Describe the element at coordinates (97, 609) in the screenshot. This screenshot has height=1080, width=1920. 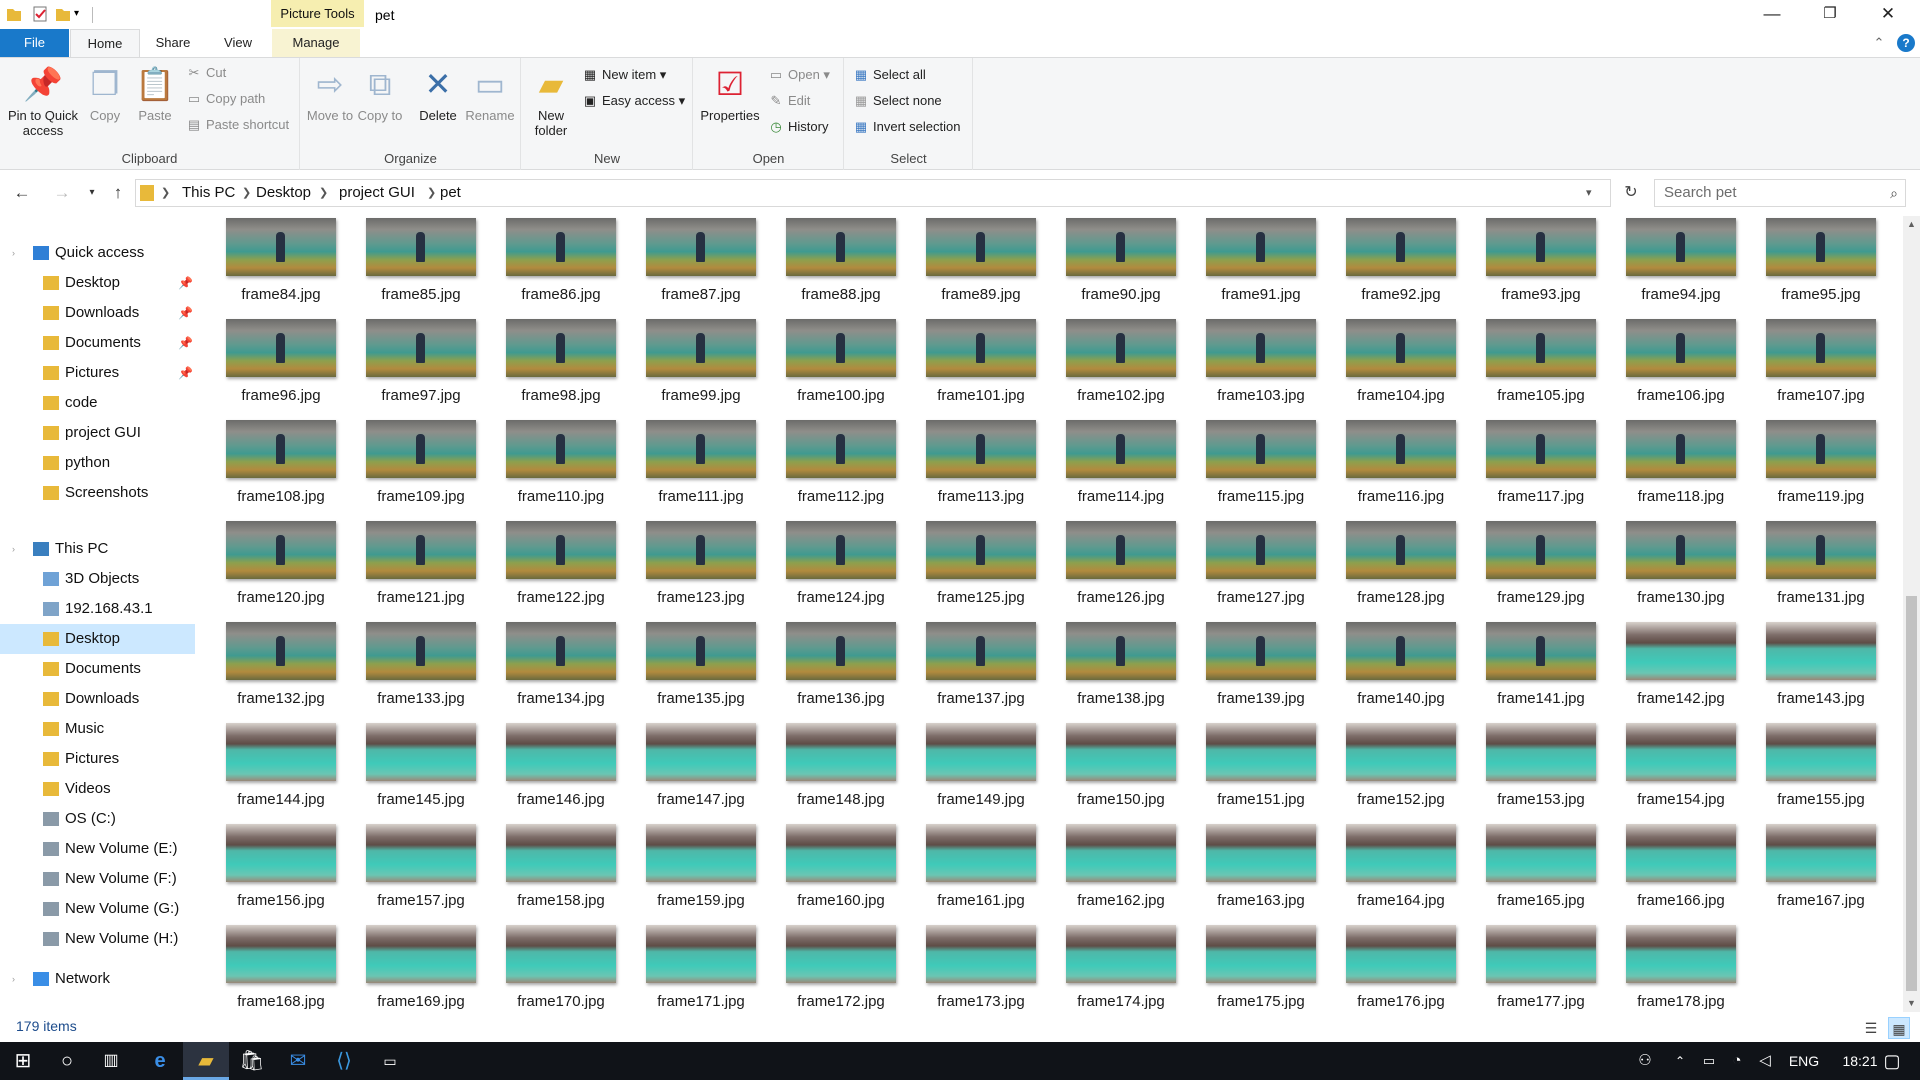
I see `nav-item-192-168-43-1: 192.168.43.1` at that location.